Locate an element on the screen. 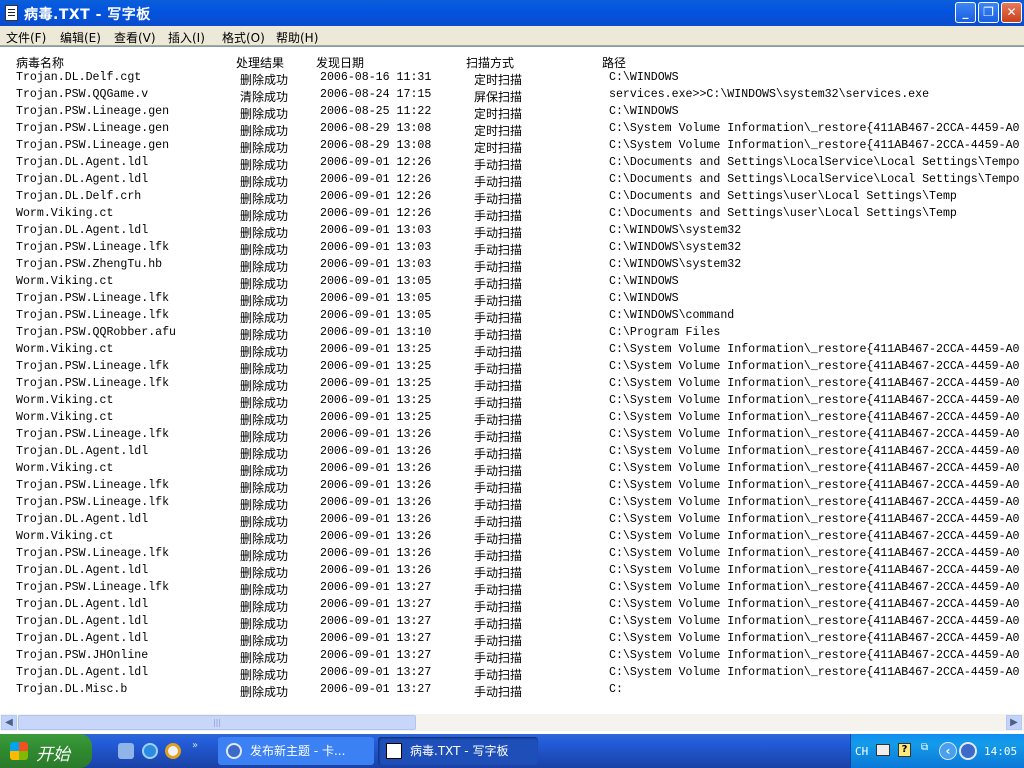 The image size is (1024, 768). cell-date: 2006-09-01 13:25 is located at coordinates (376, 349).